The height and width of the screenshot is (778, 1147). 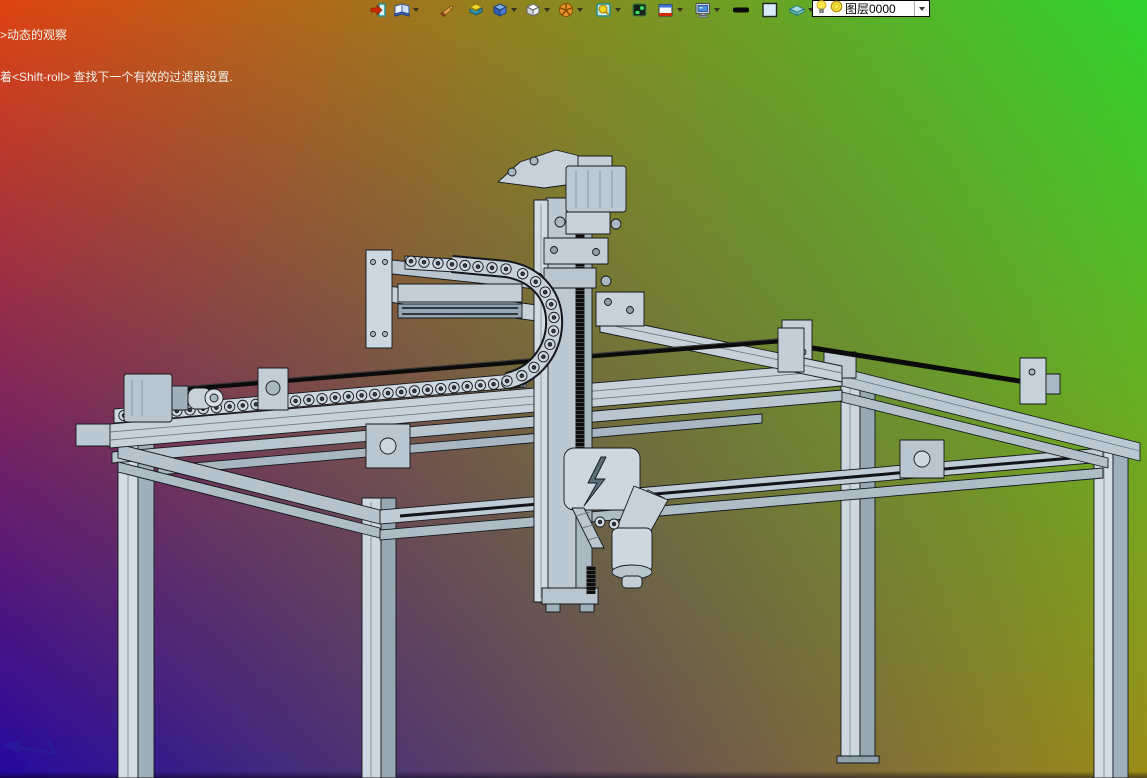 I want to click on dark-panel-icon, so click(x=640, y=10).